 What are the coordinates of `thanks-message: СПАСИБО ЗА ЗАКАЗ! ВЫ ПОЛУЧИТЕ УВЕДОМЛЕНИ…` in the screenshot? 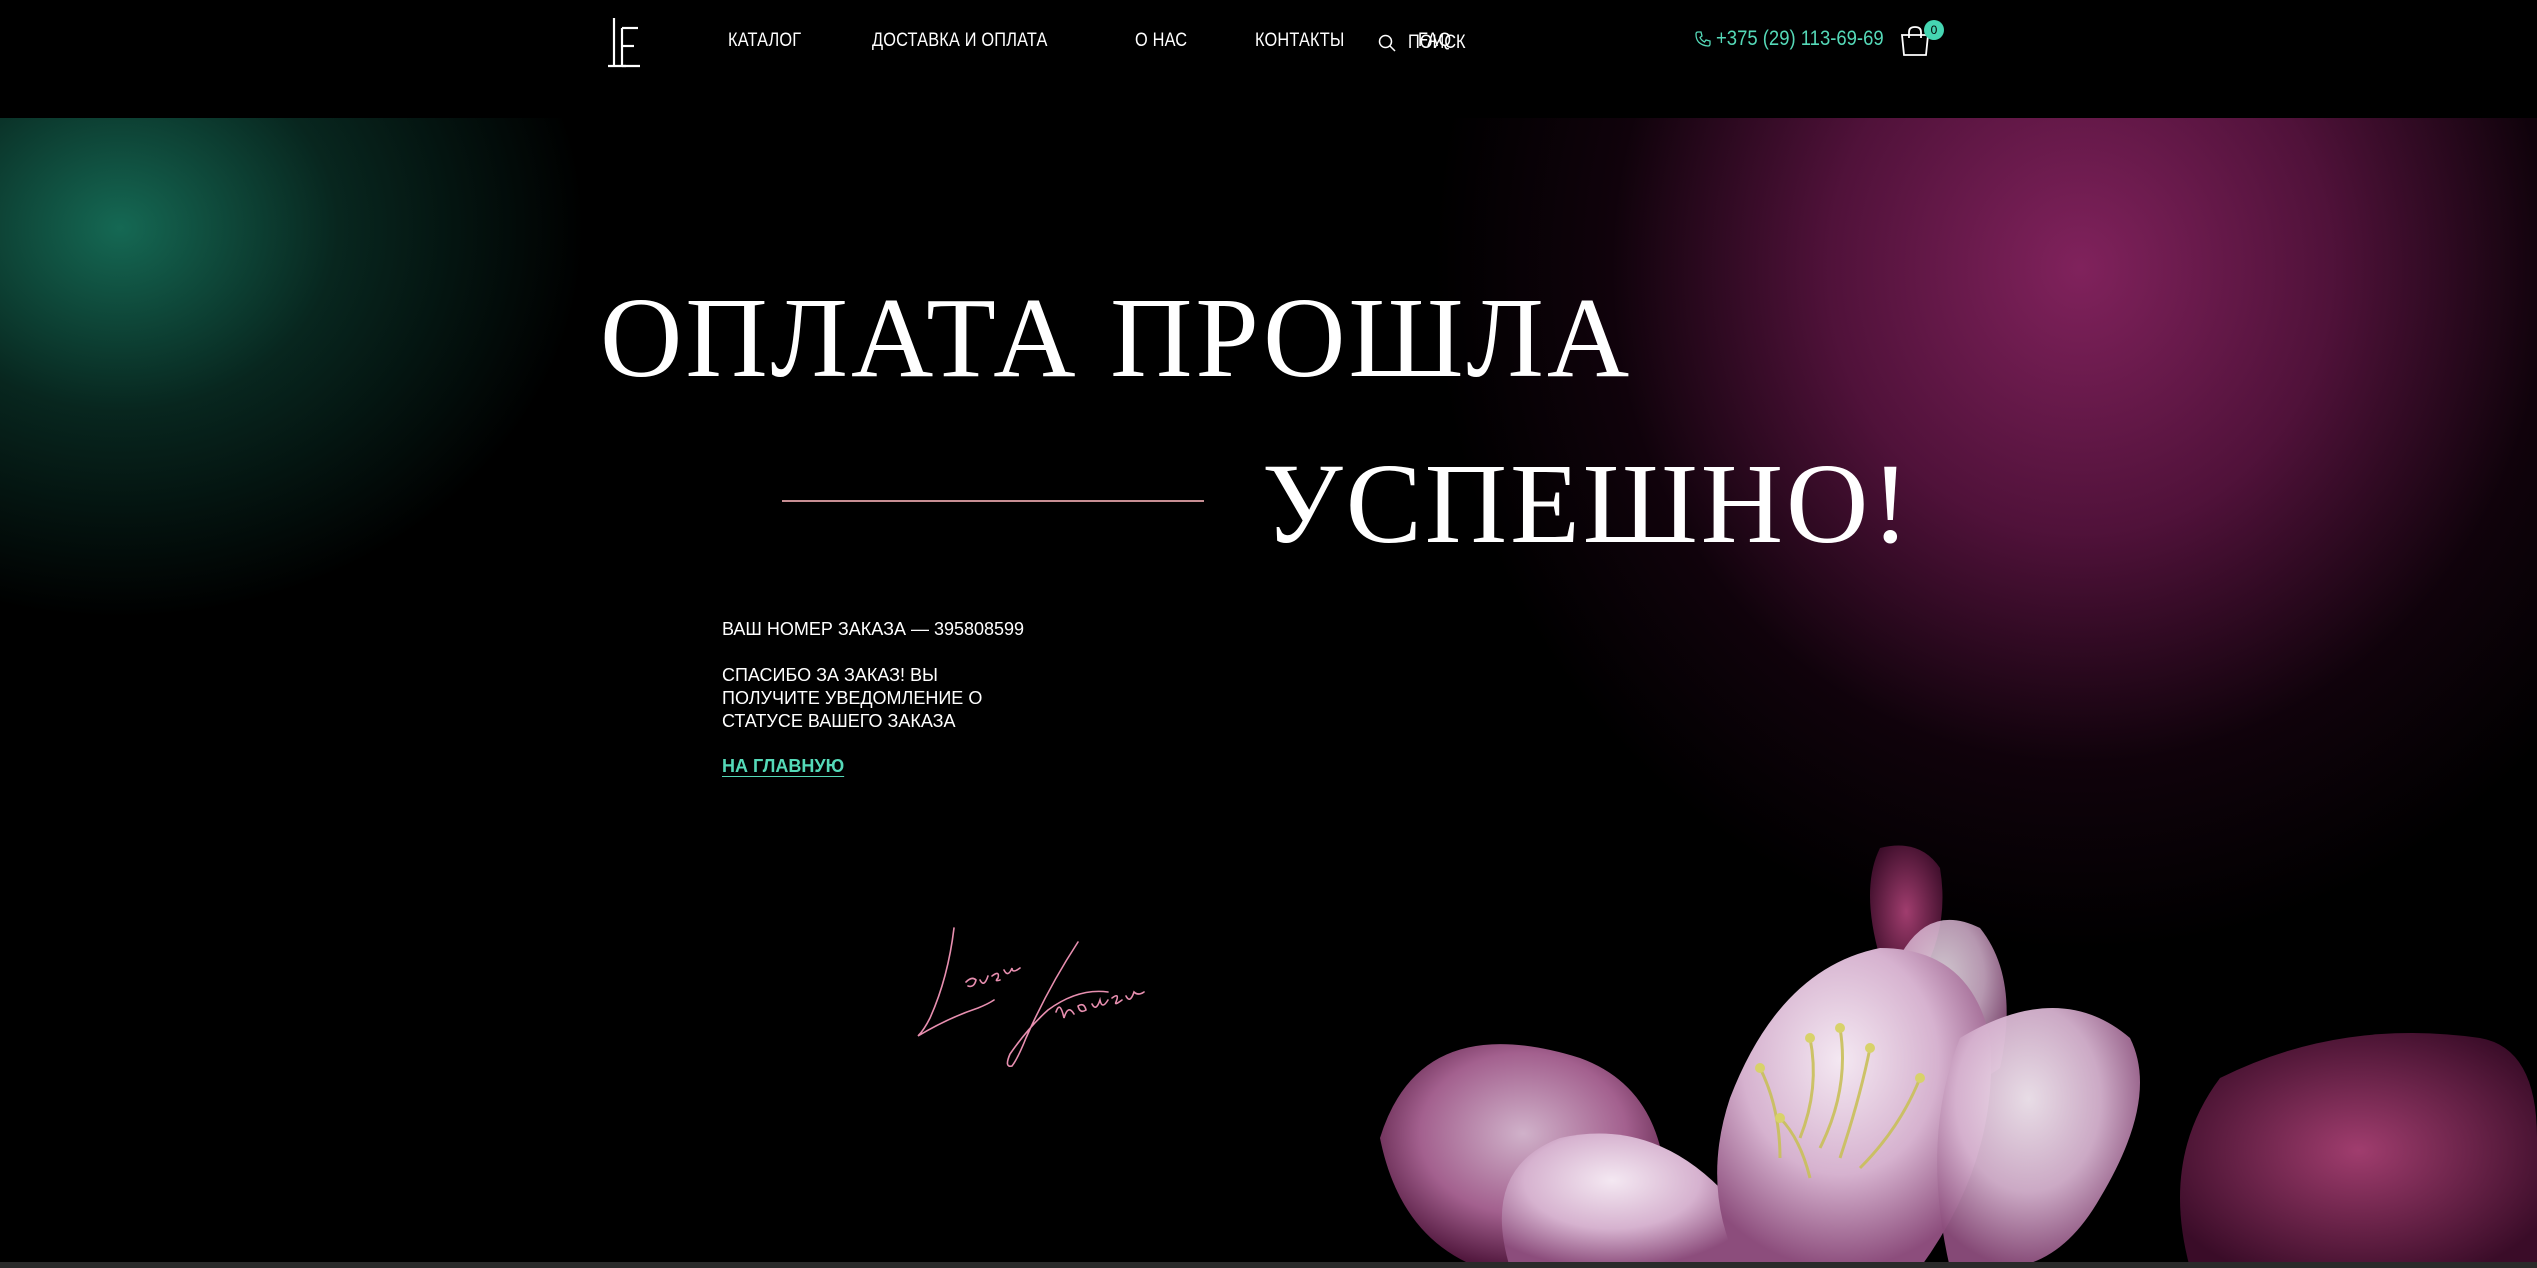 It's located at (852, 698).